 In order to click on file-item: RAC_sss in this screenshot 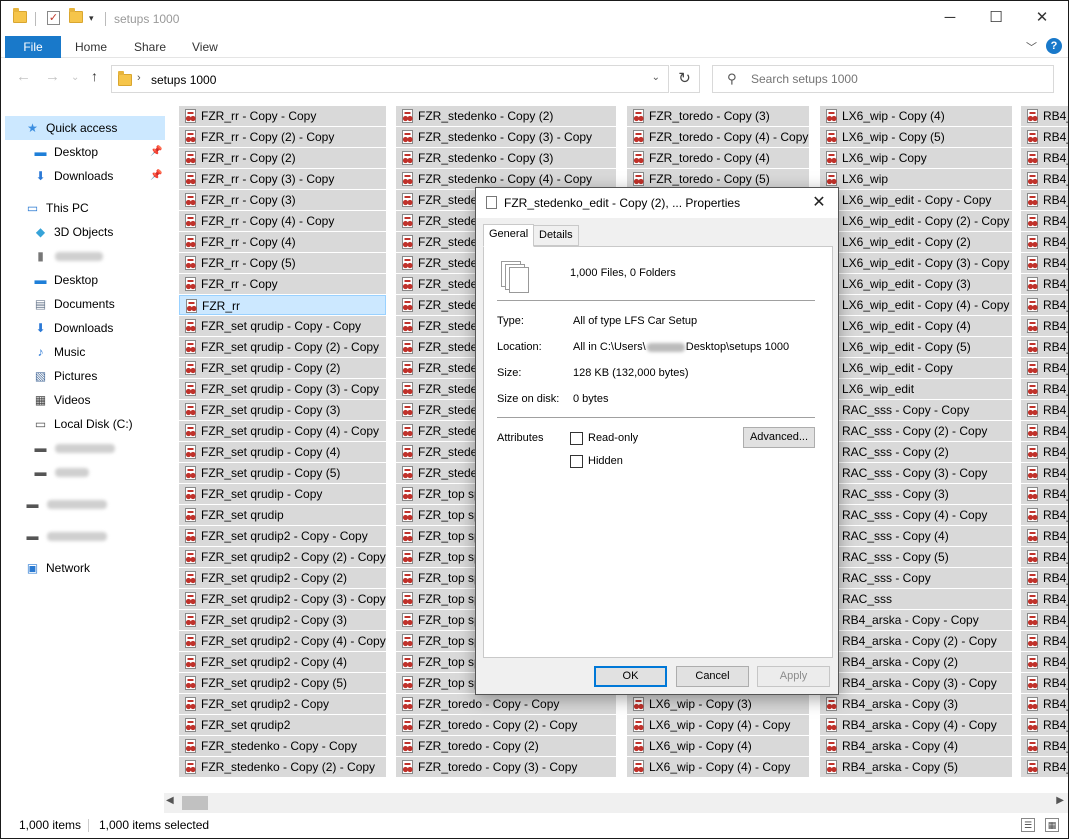, I will do `click(916, 599)`.